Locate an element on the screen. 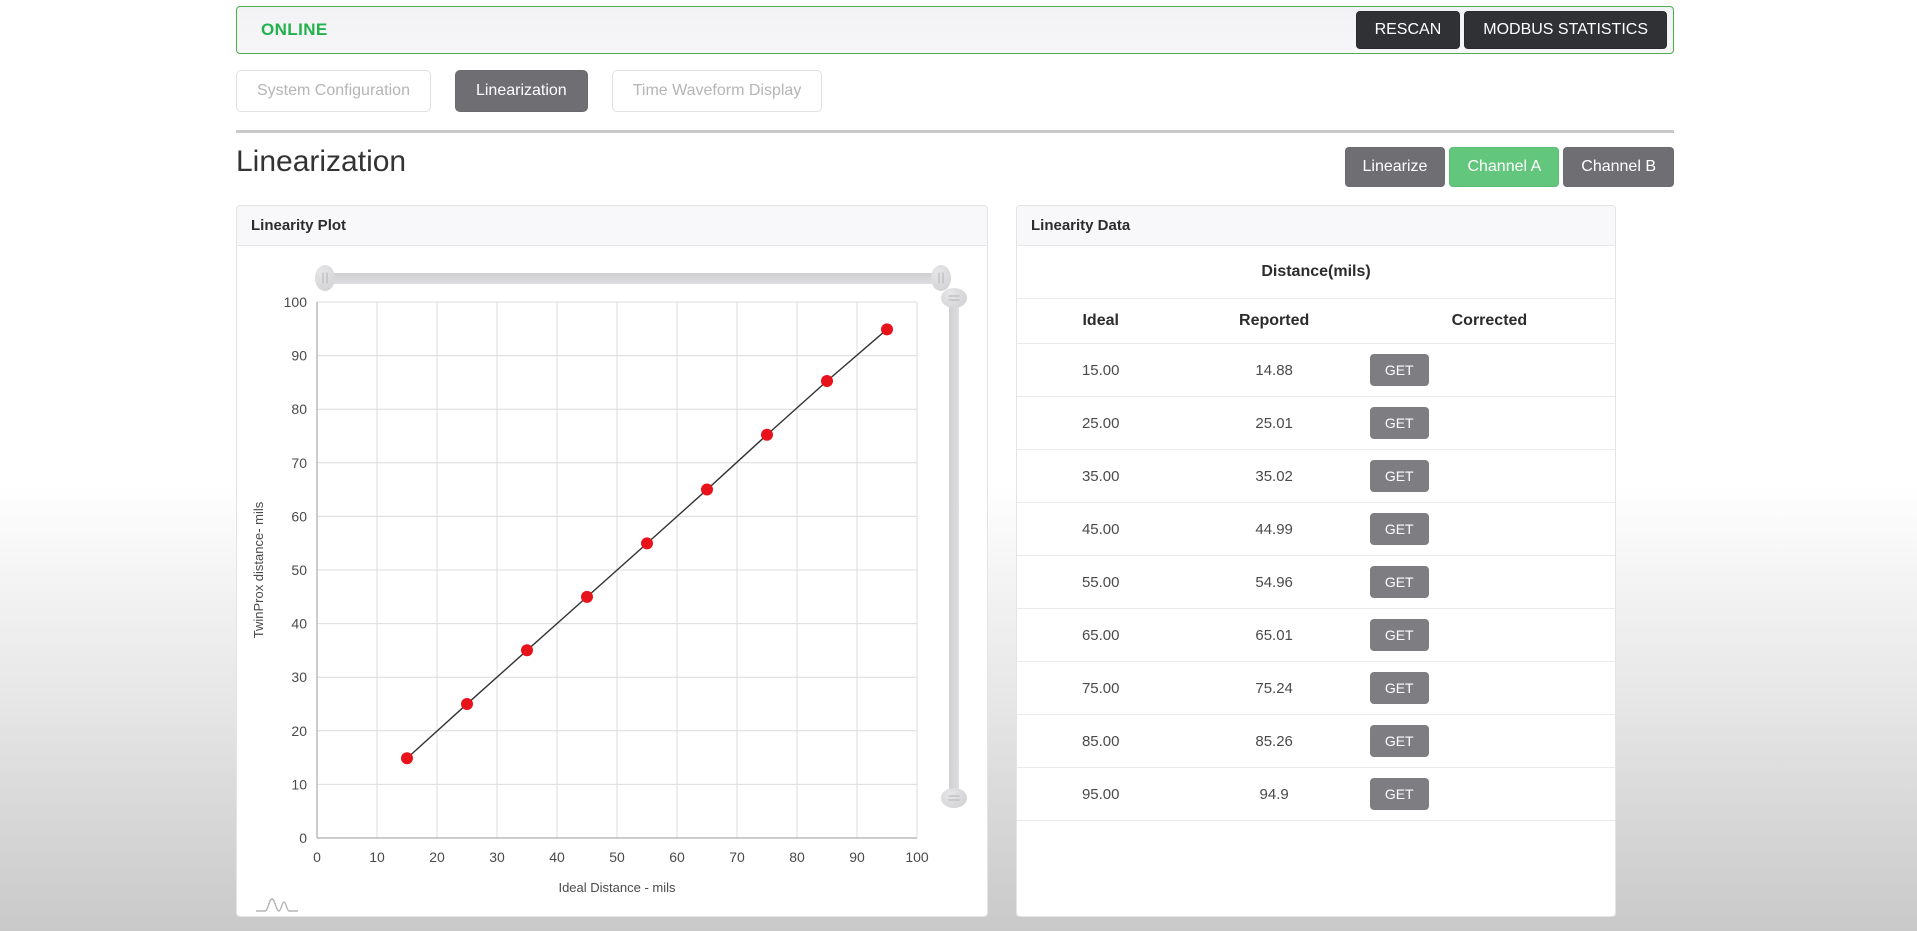 The height and width of the screenshot is (931, 1917). channel-a-button: Channel A is located at coordinates (1504, 167).